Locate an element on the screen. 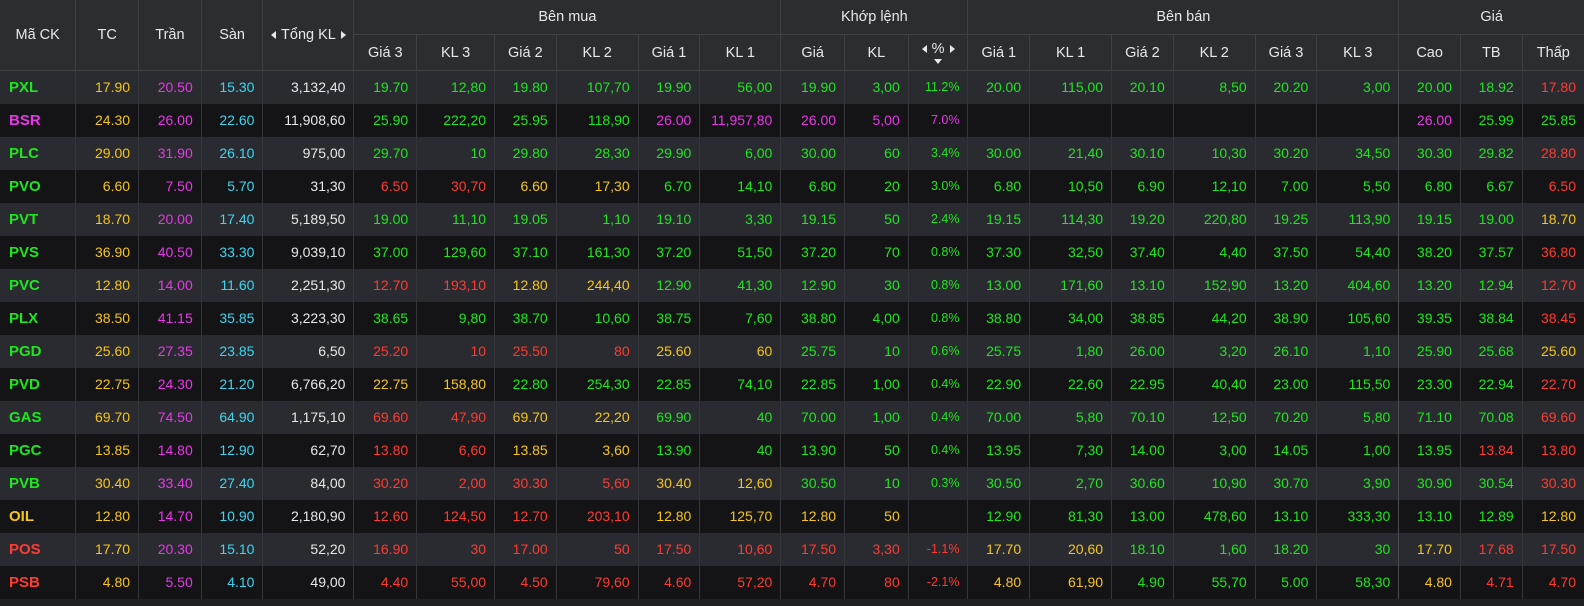  header-sell-kl-1: KL 1 is located at coordinates (1070, 52).